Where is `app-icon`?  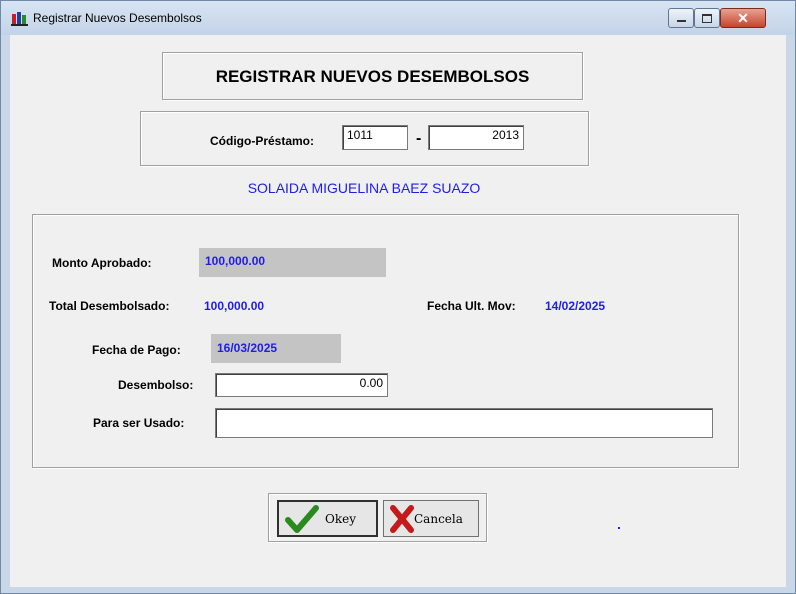 app-icon is located at coordinates (19, 19).